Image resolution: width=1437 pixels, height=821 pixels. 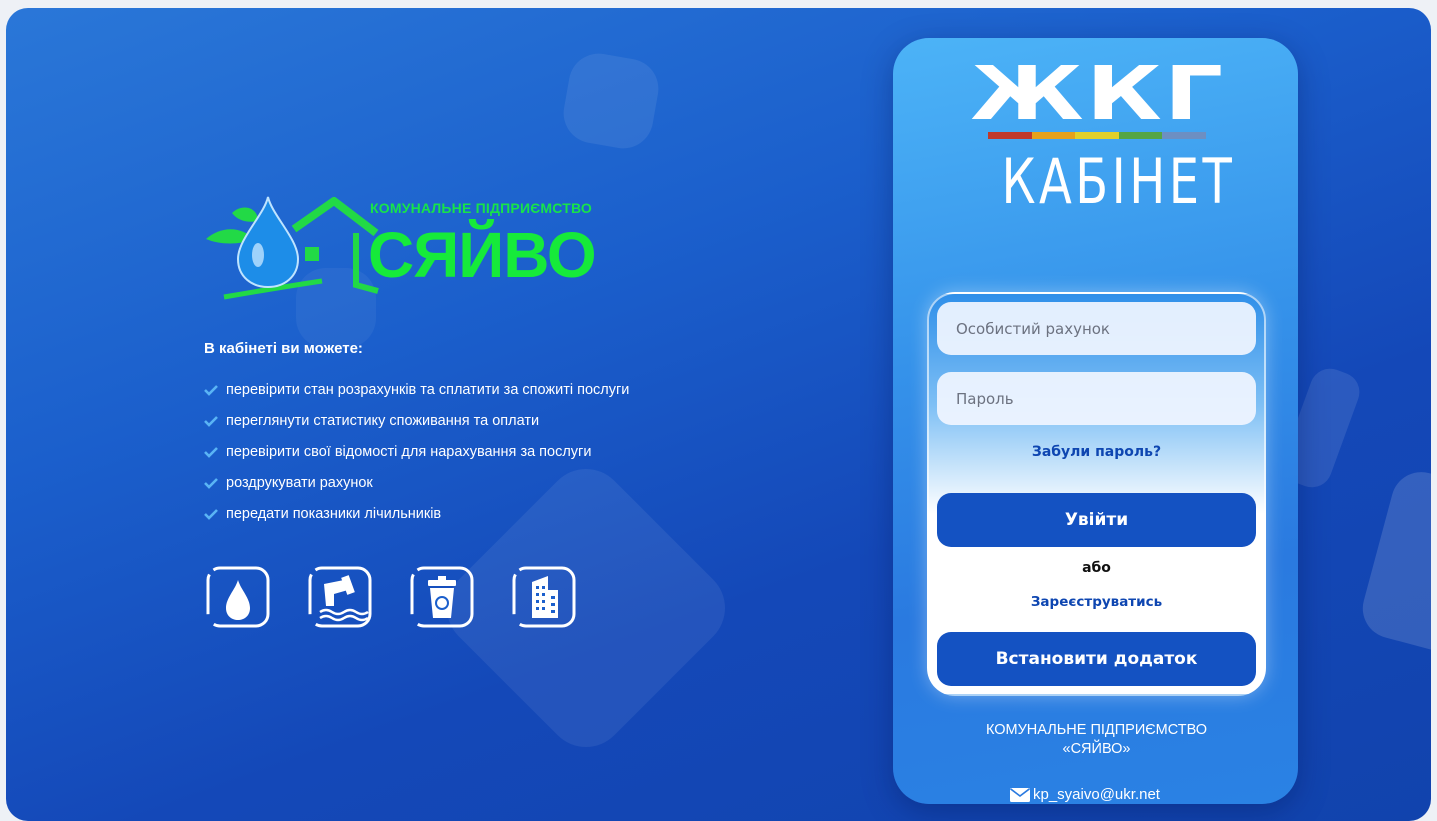 What do you see at coordinates (1096, 602) in the screenshot?
I see `register-link: Зареєструватись` at bounding box center [1096, 602].